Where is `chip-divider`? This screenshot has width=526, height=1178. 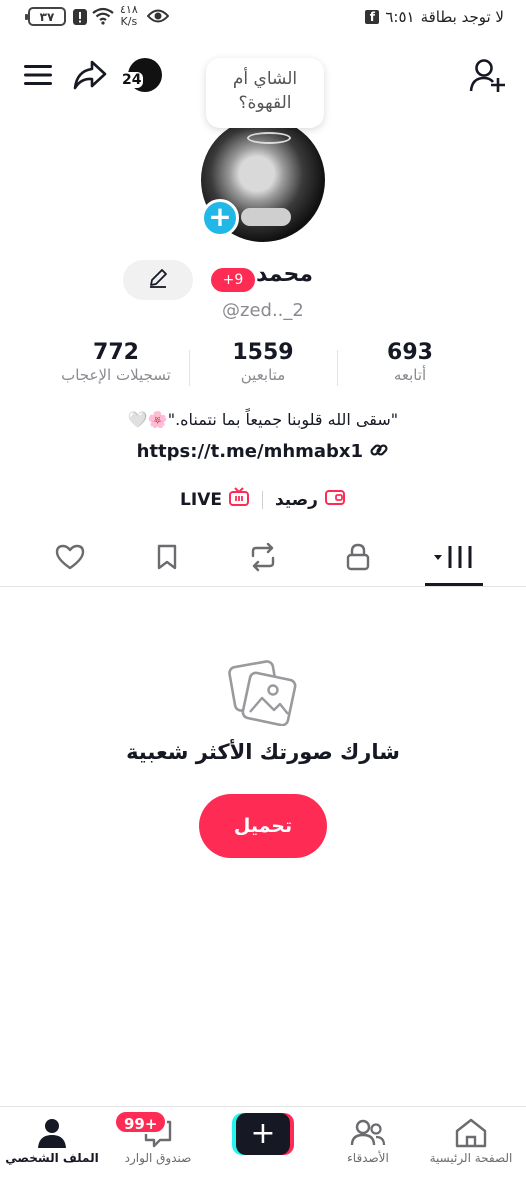
chip-divider is located at coordinates (262, 499).